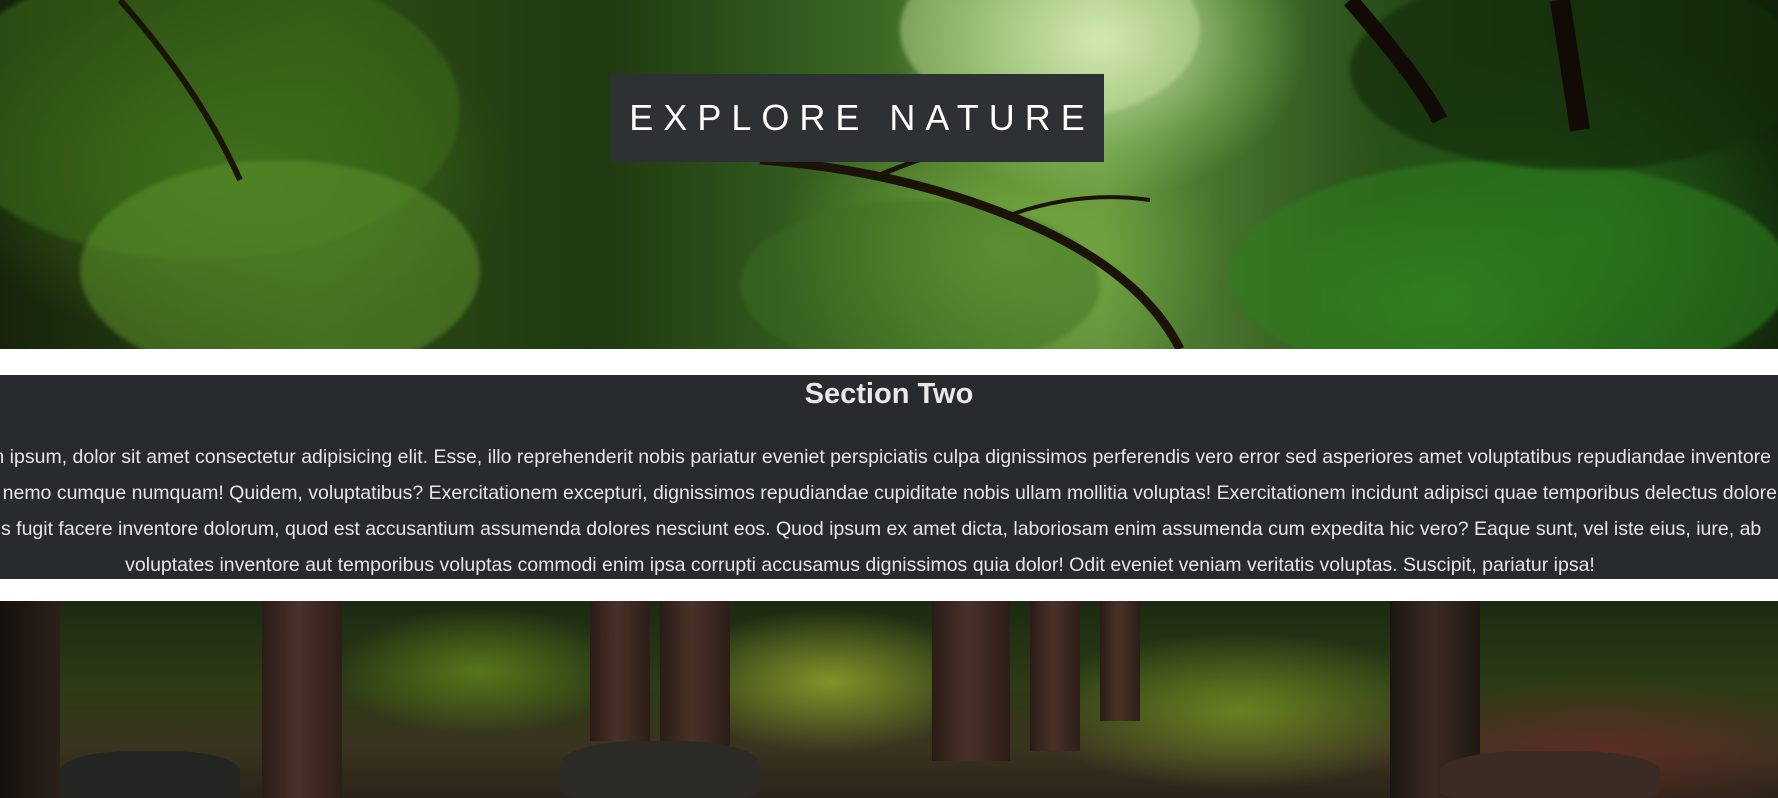 This screenshot has width=1778, height=798. I want to click on hero-title-box: EXPLORE NATURE, so click(857, 118).